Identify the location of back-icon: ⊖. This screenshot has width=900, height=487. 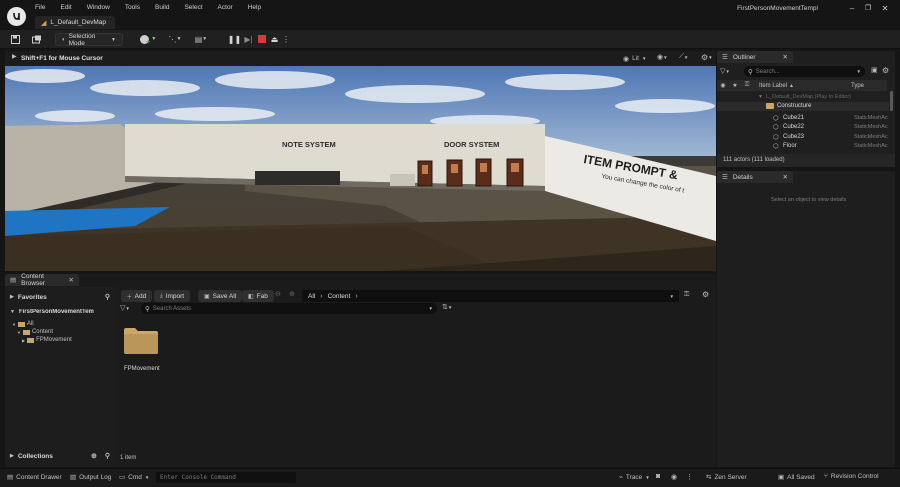
(278, 294).